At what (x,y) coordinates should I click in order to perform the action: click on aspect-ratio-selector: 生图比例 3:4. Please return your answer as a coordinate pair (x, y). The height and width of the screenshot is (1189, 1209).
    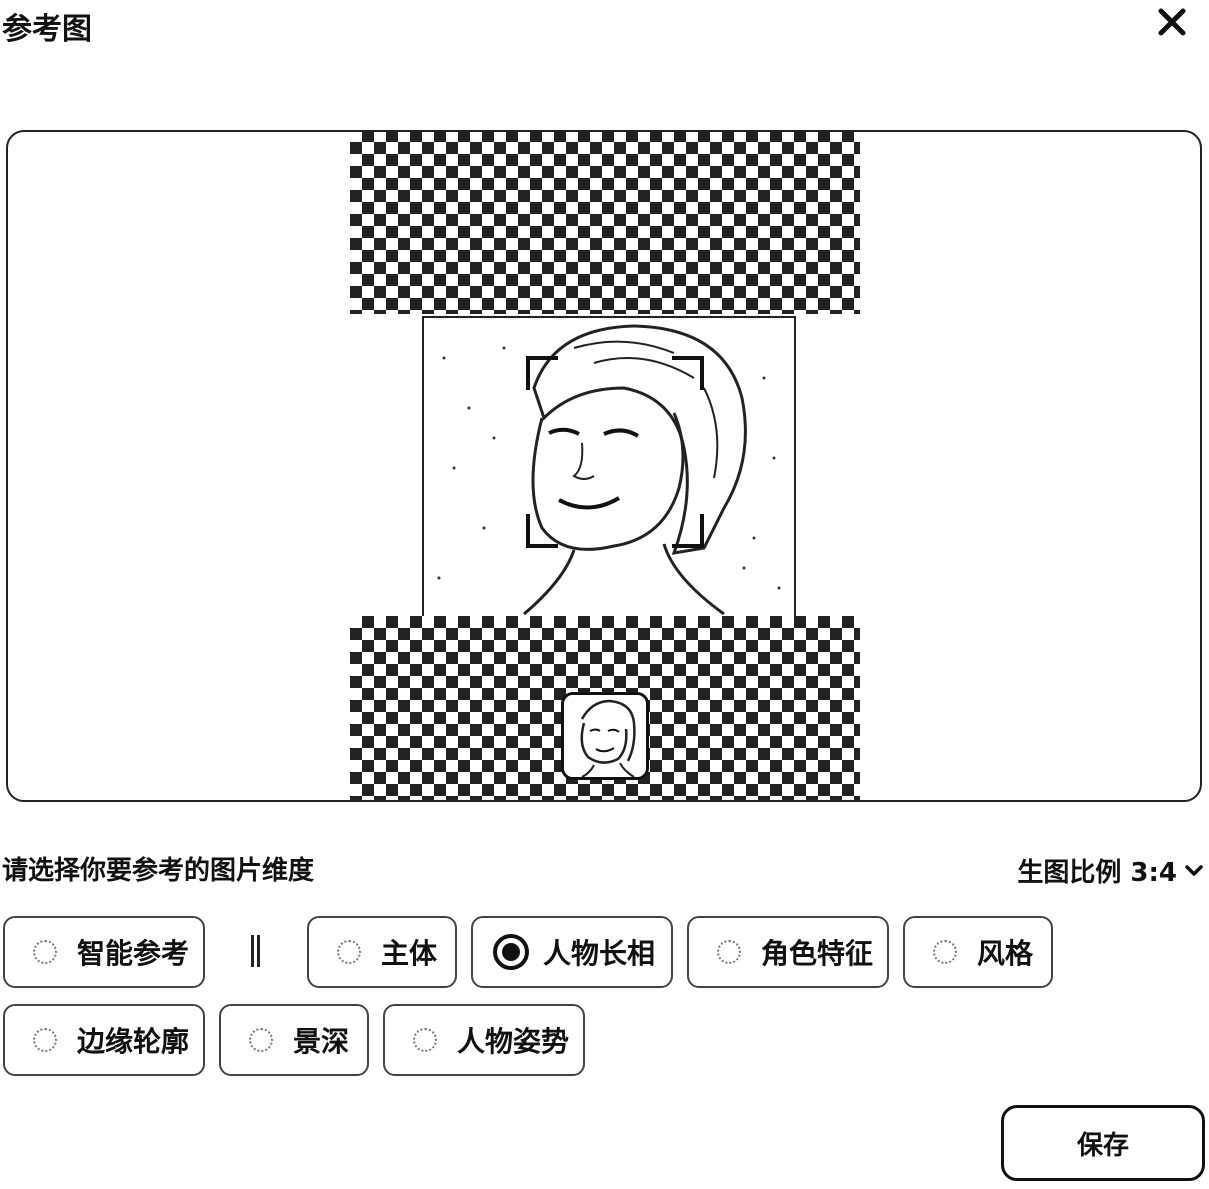
    Looking at the image, I should click on (1111, 870).